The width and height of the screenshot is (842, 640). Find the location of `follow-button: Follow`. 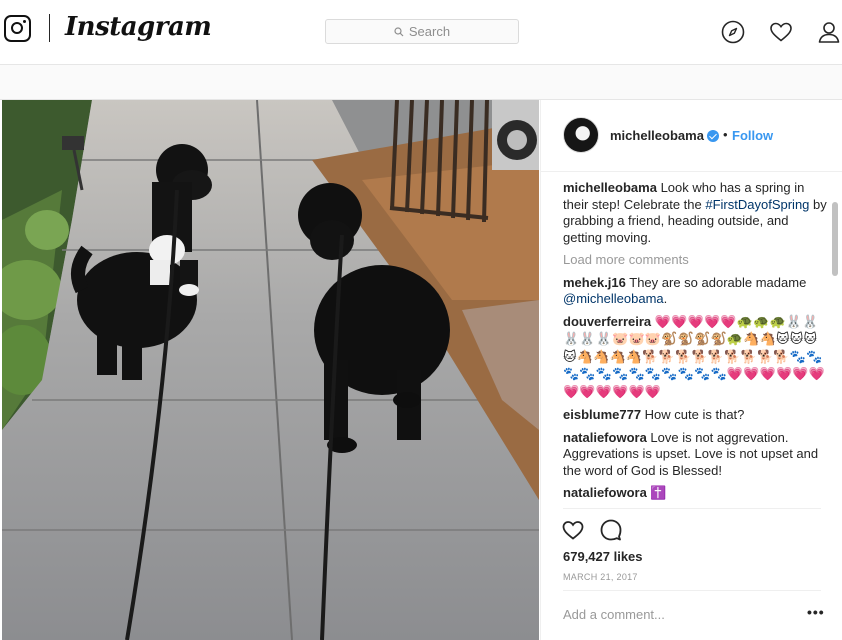

follow-button: Follow is located at coordinates (752, 135).